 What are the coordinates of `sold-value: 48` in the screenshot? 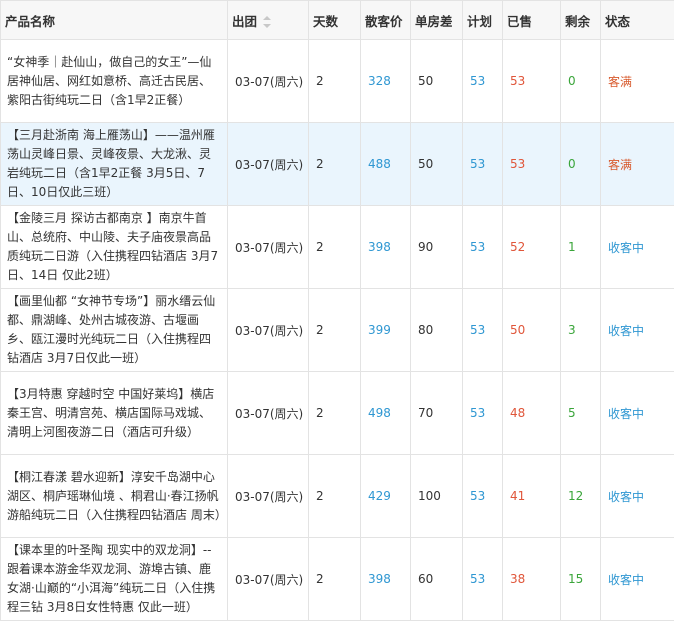 It's located at (531, 413).